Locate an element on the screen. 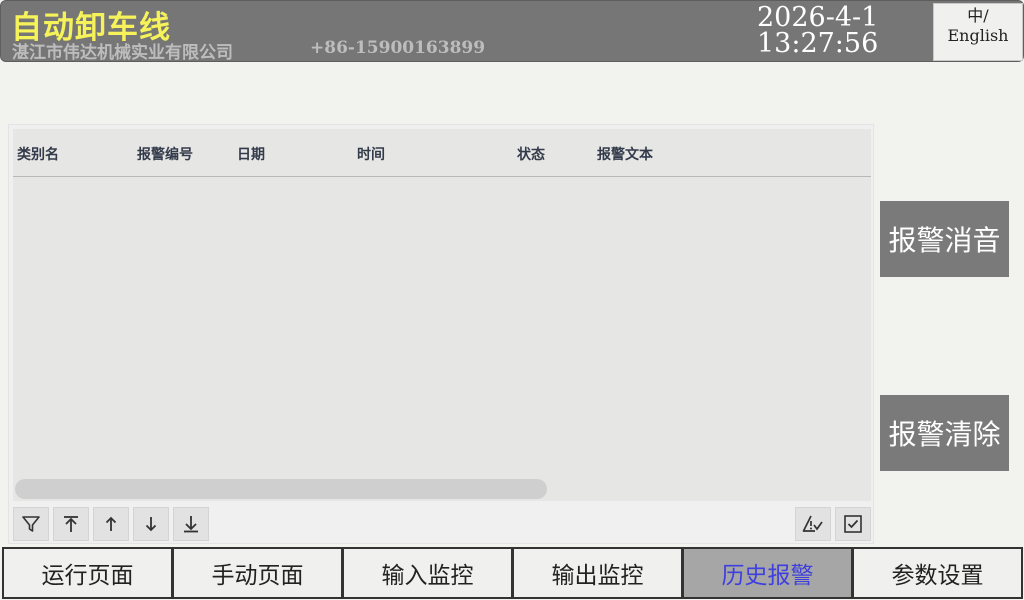 This screenshot has height=600, width=1024. scroll-up-button is located at coordinates (111, 524).